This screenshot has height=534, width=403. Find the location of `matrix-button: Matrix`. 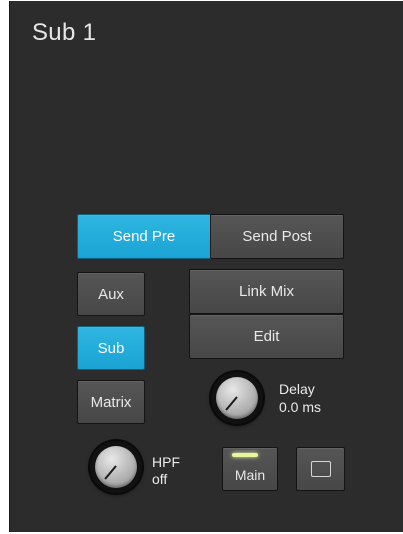

matrix-button: Matrix is located at coordinates (111, 402).